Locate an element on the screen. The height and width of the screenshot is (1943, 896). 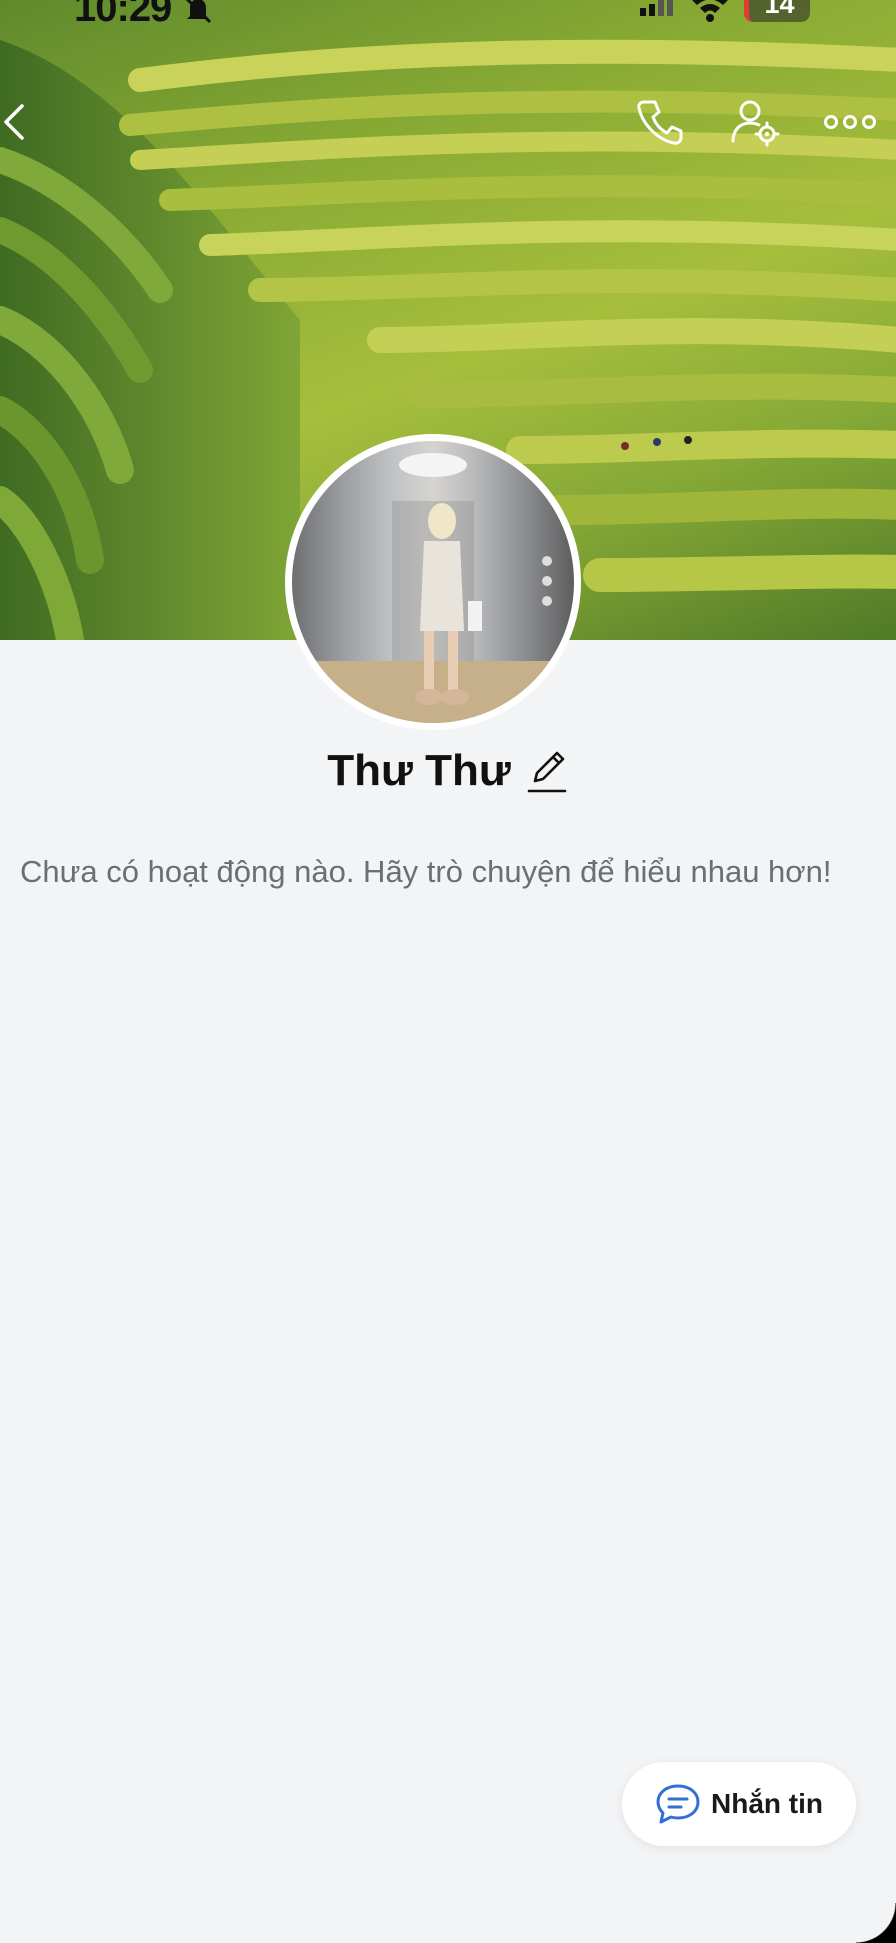
phone-icon is located at coordinates (660, 122).